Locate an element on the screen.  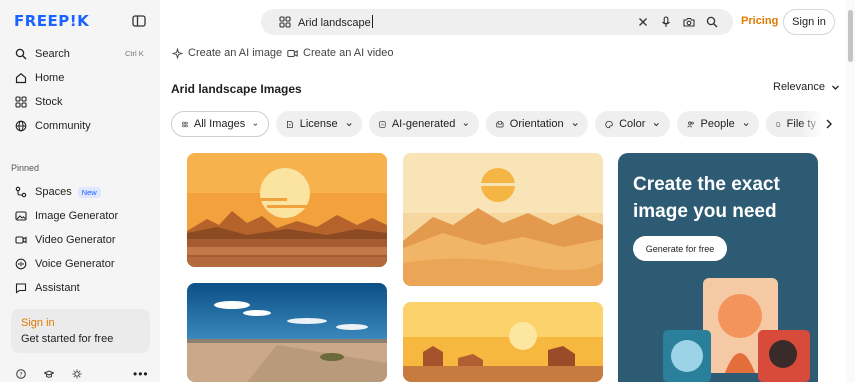
filter-people: People is located at coordinates (718, 124).